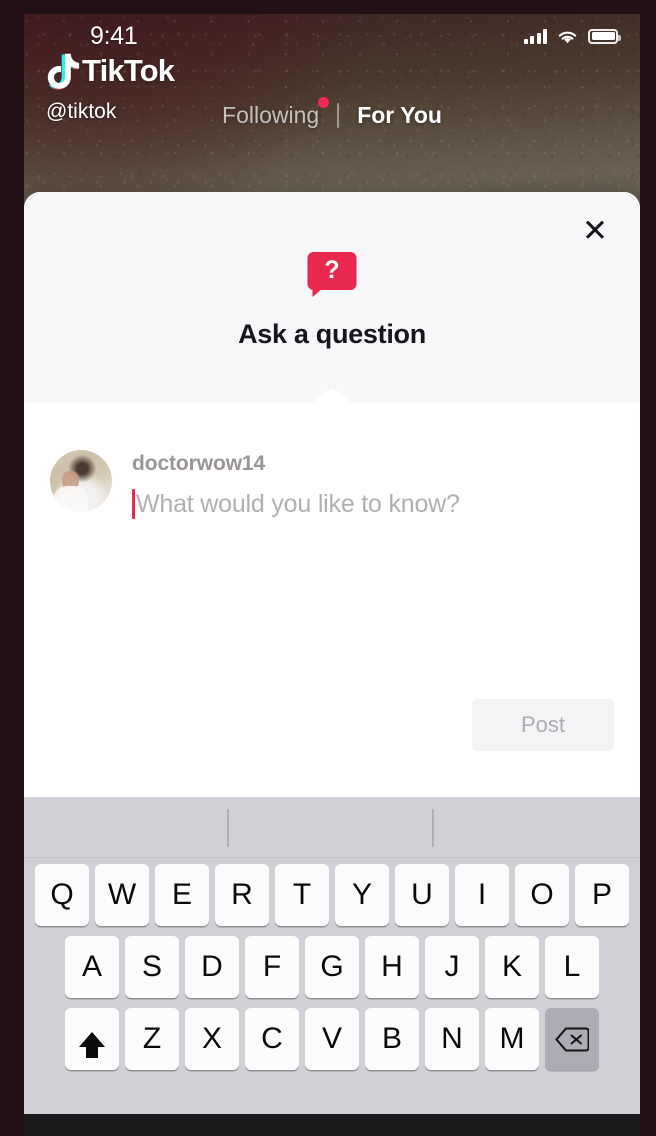 The height and width of the screenshot is (1136, 656). Describe the element at coordinates (542, 895) in the screenshot. I see `key-o: O` at that location.